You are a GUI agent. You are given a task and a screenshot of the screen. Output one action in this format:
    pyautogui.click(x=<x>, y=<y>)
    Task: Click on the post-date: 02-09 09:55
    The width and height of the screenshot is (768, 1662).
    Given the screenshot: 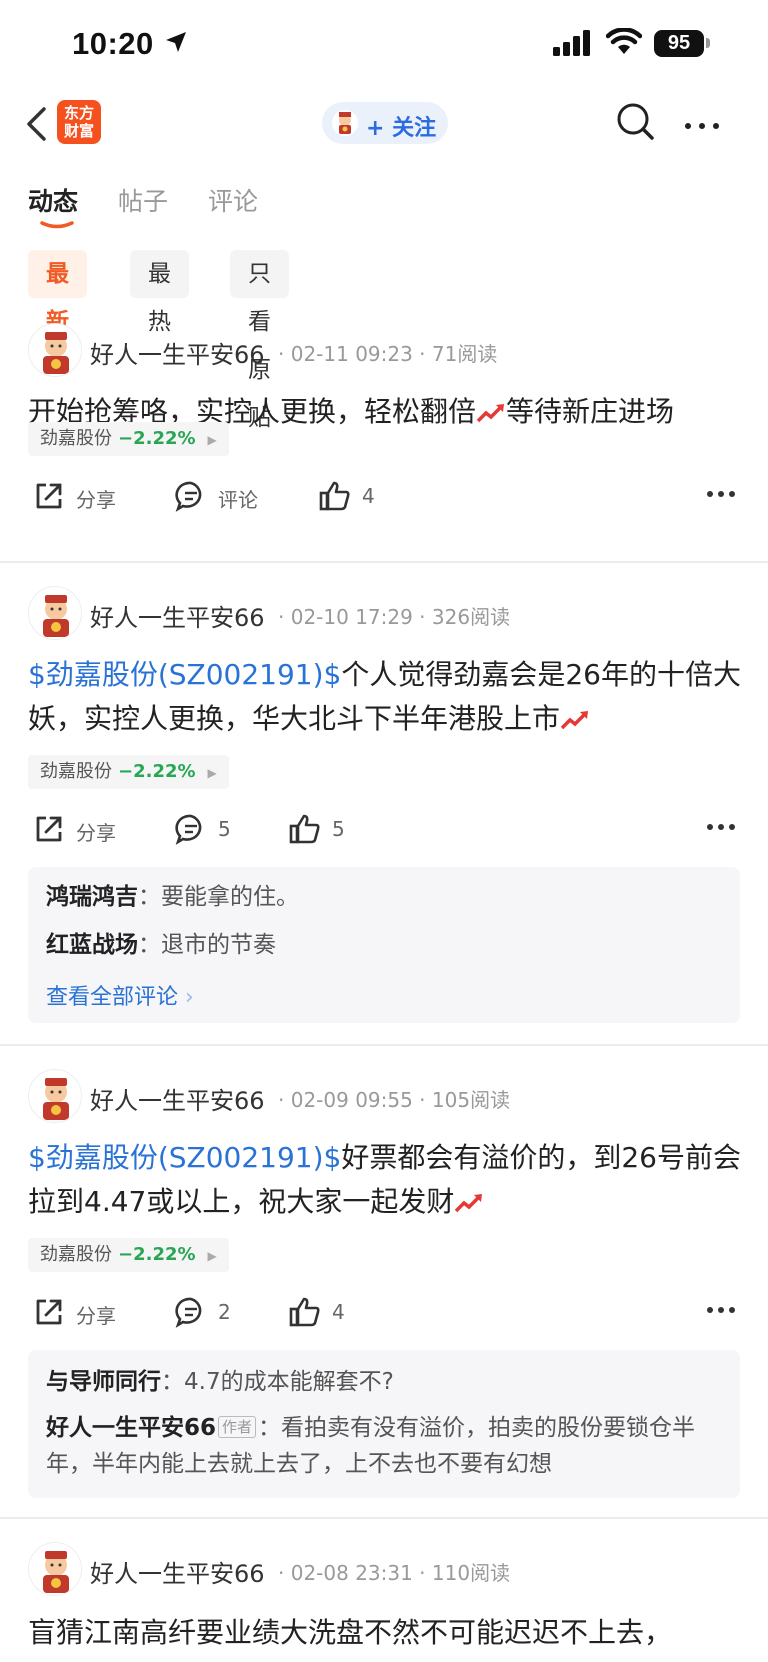 What is the action you would take?
    pyautogui.click(x=351, y=1100)
    